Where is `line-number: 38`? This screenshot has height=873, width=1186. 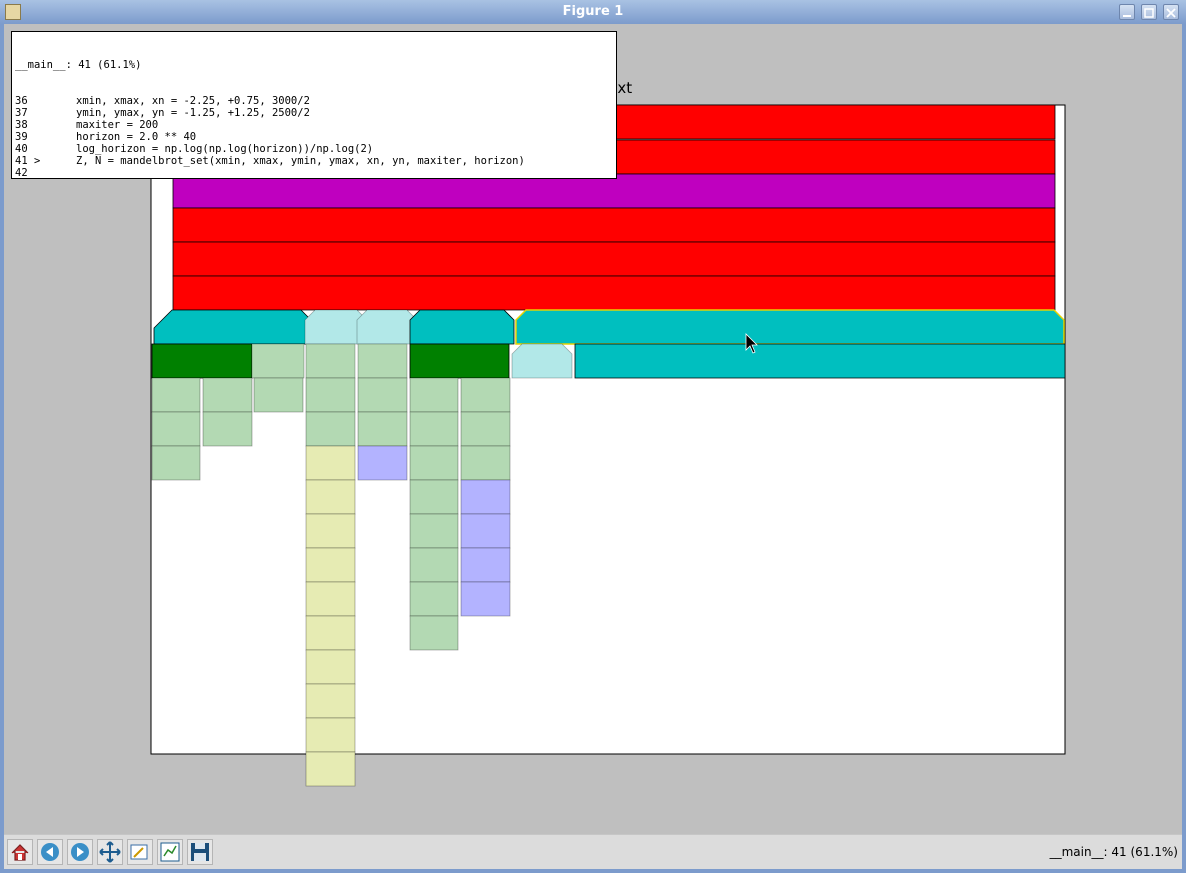
line-number: 38 is located at coordinates (21, 125).